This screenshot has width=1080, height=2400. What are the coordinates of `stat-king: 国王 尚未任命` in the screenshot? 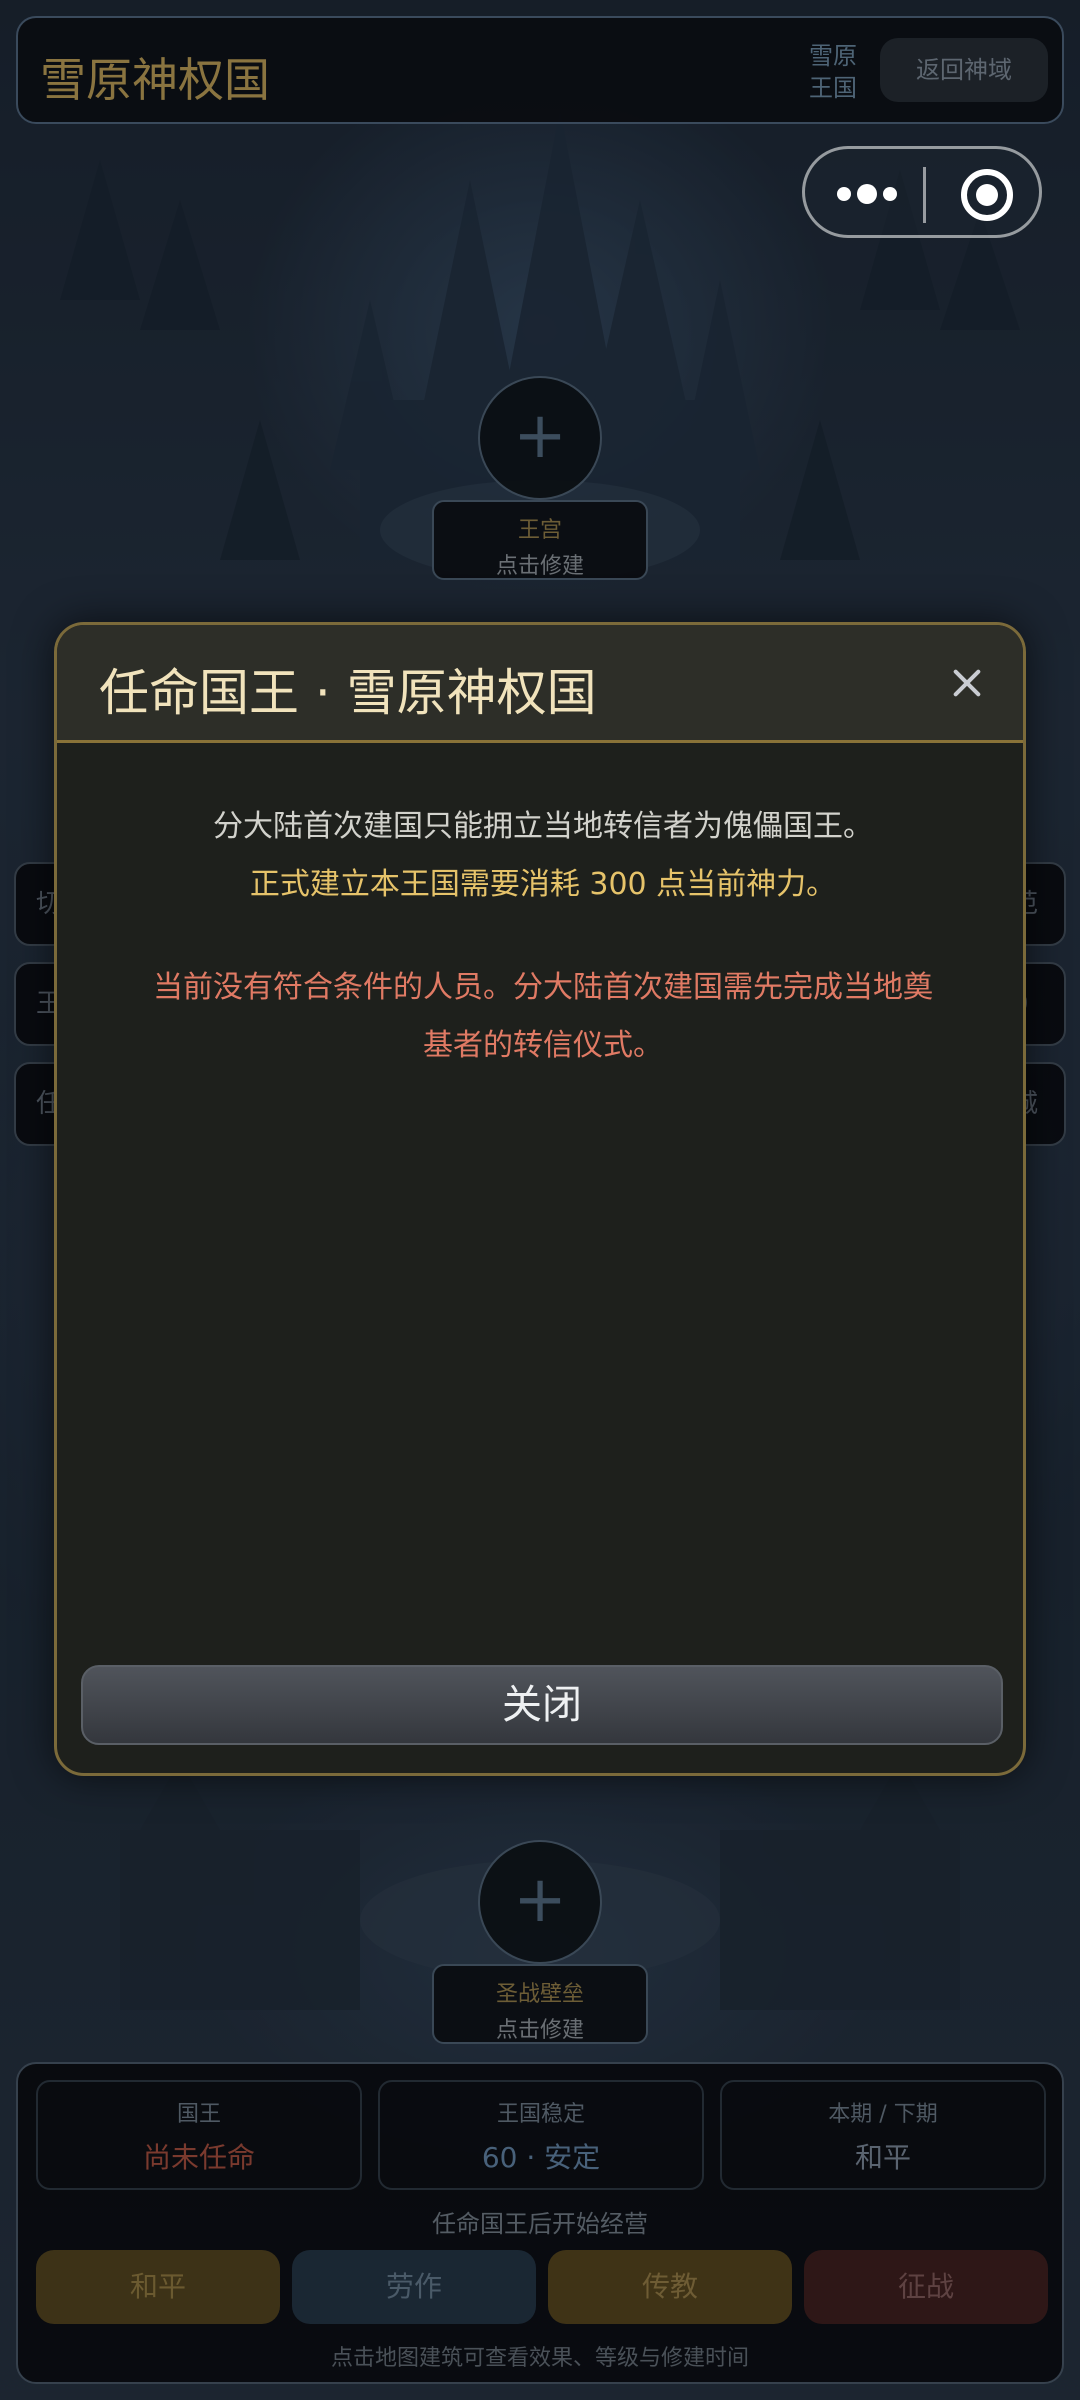 It's located at (199, 2135).